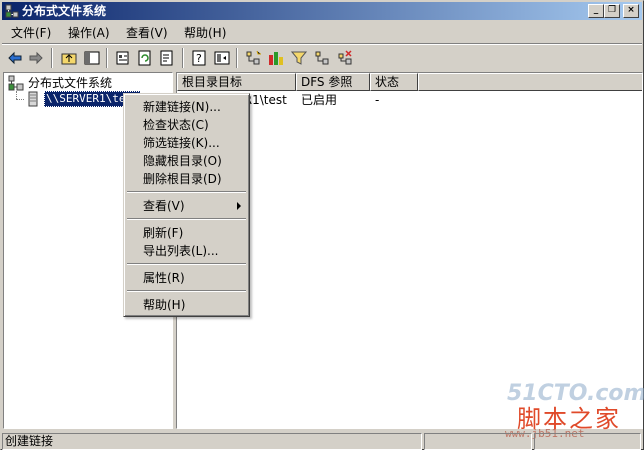 This screenshot has height=450, width=644. Describe the element at coordinates (333, 82) in the screenshot. I see `column-header-referral: DFS 参照` at that location.